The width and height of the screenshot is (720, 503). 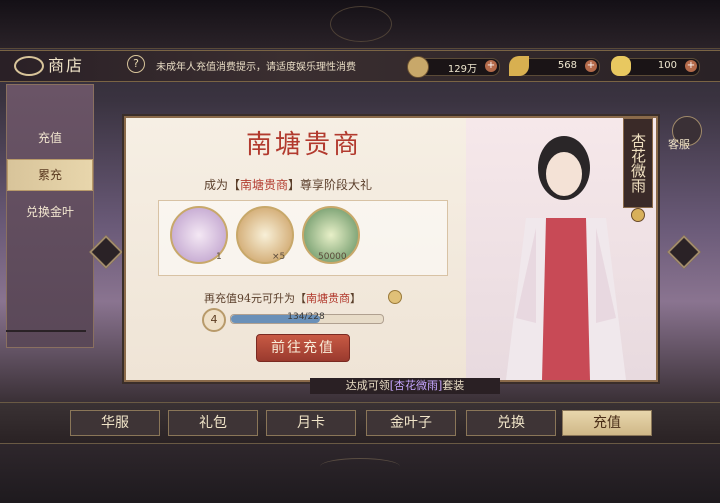 What do you see at coordinates (50, 138) in the screenshot?
I see `sidebar-item-recharge: 充值` at bounding box center [50, 138].